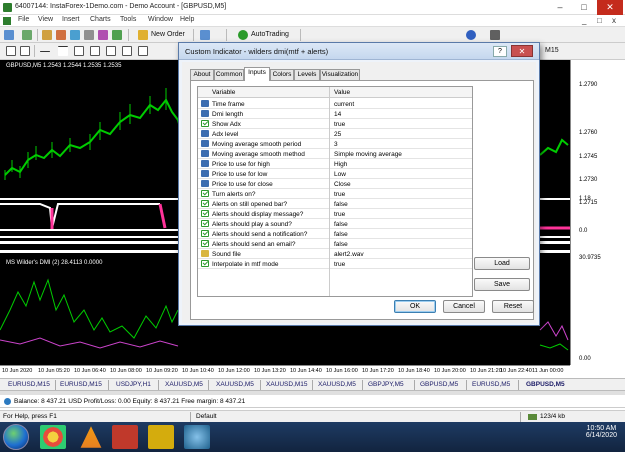 The height and width of the screenshot is (469, 625). I want to click on input-row: Alerts should send an email? false, so click(335, 244).